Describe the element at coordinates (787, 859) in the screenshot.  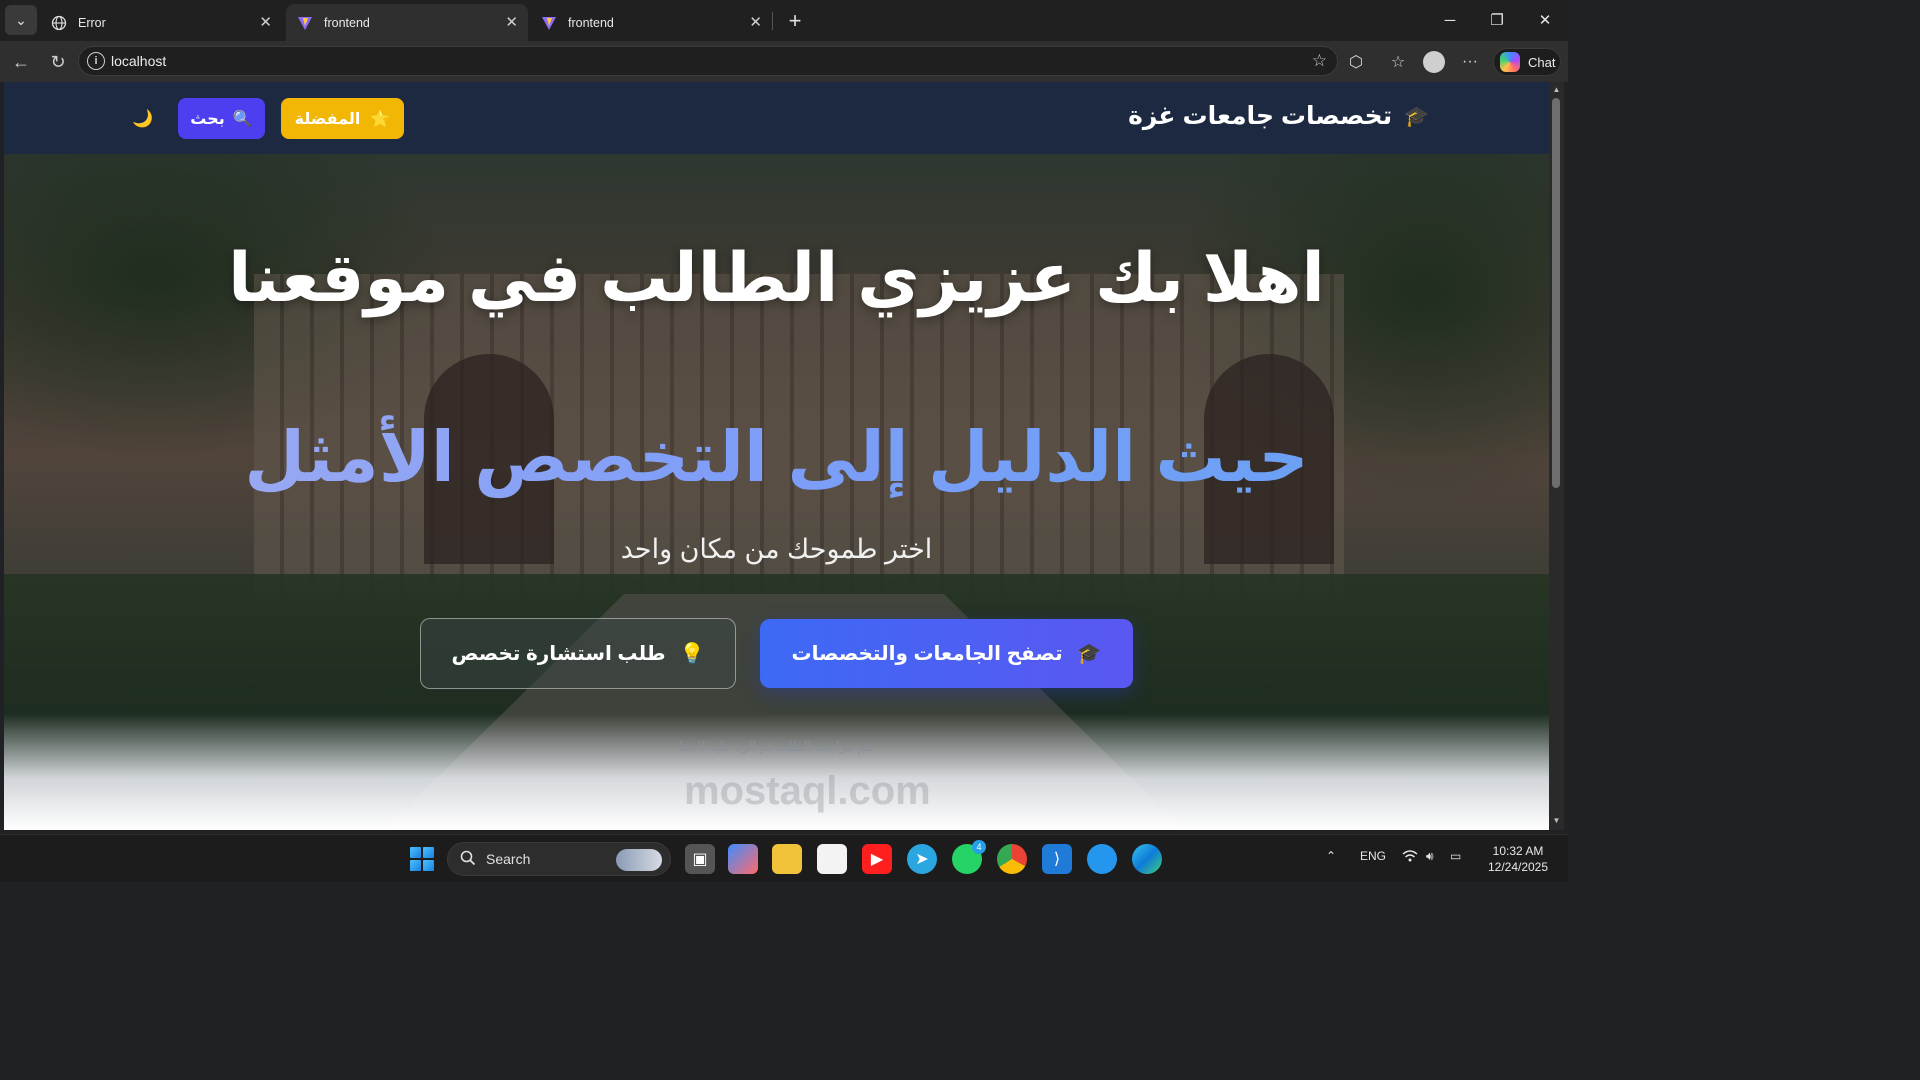
I see `file-explorer-icon` at that location.